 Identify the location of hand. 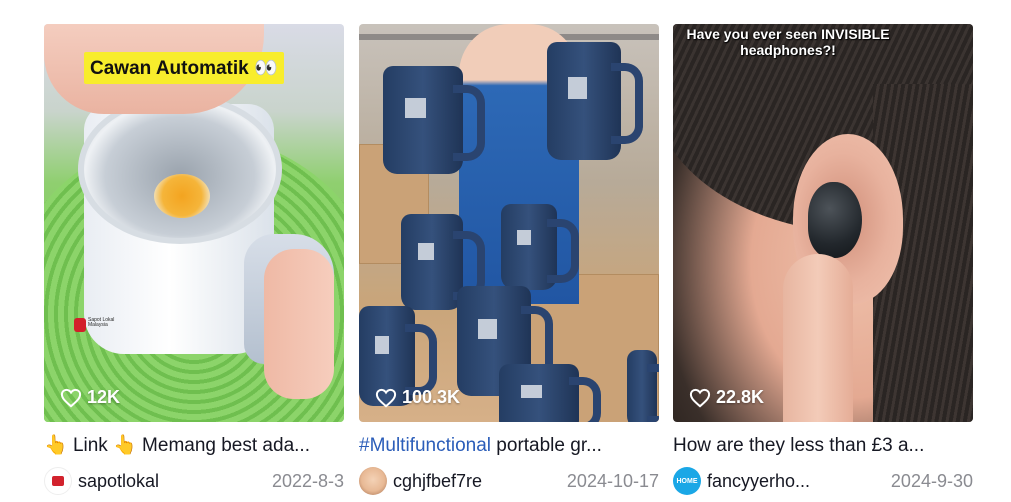
(299, 324).